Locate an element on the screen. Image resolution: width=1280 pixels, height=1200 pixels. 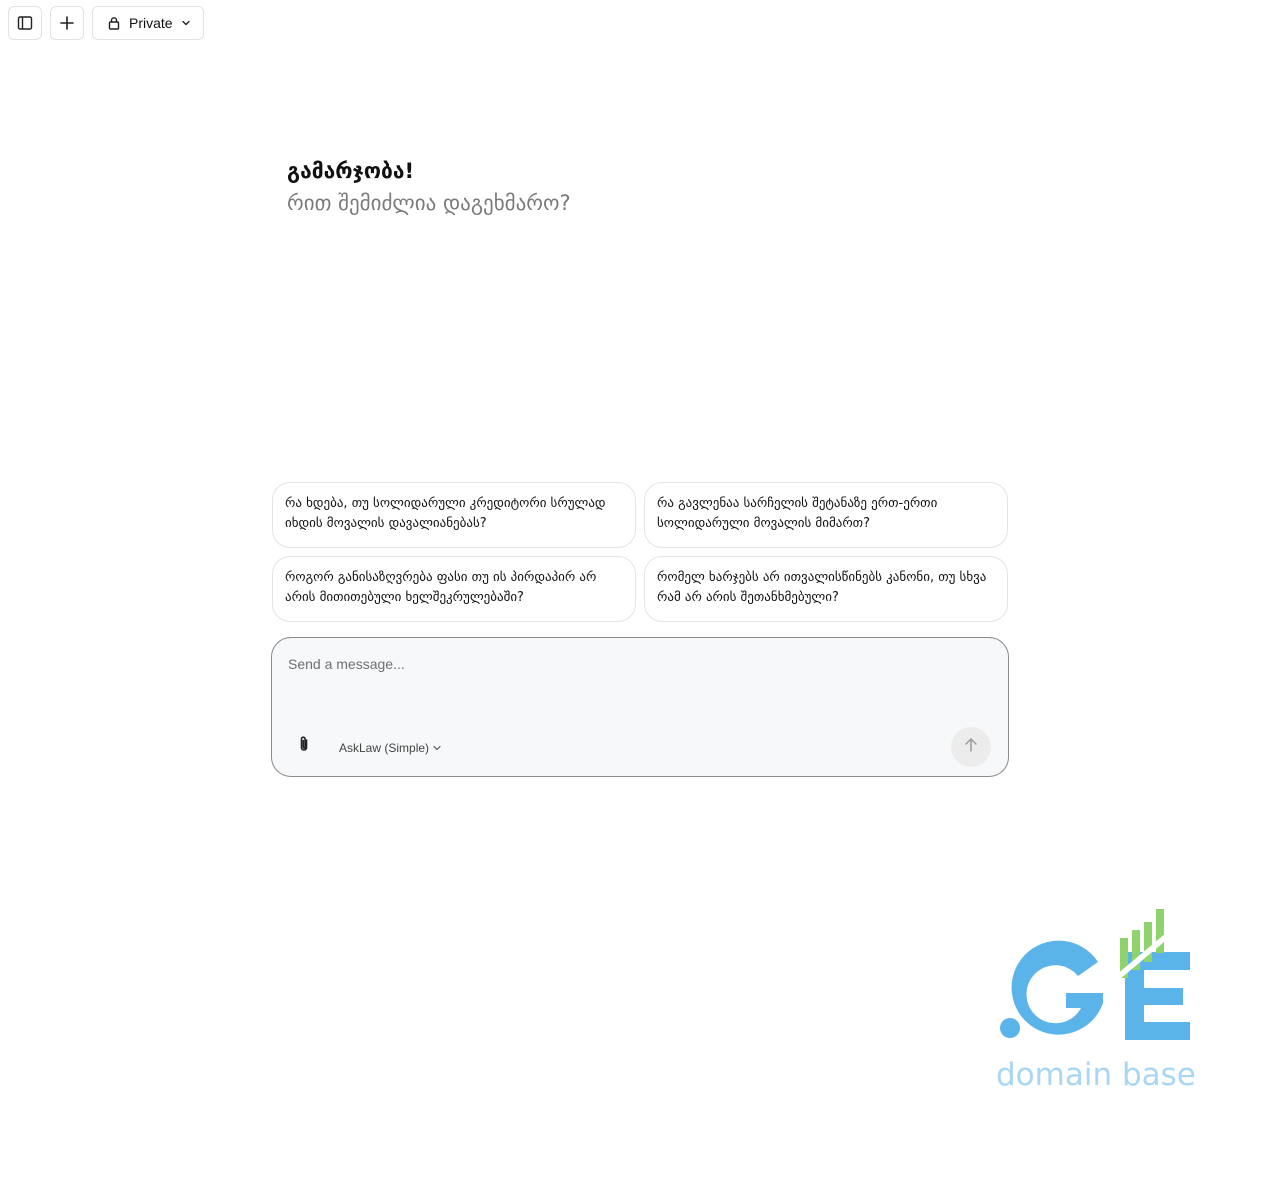
lock-icon is located at coordinates (114, 23).